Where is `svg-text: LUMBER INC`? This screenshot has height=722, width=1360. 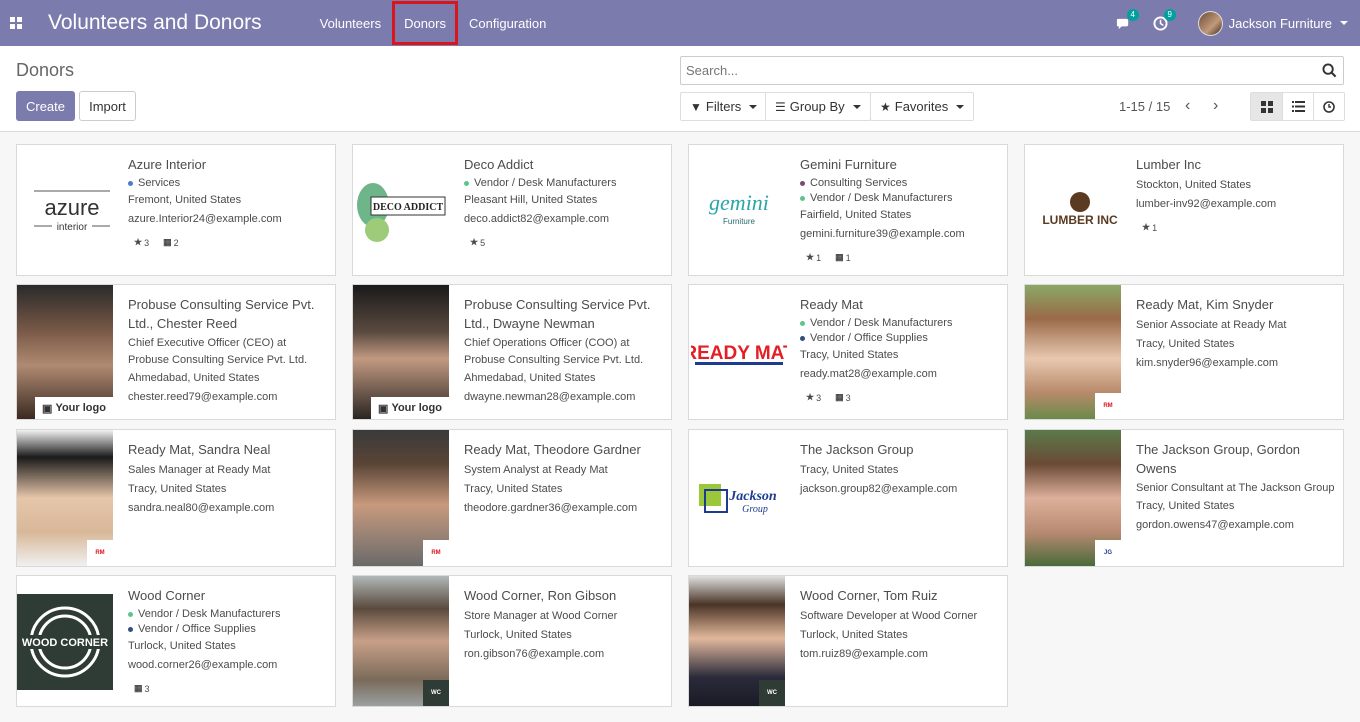
svg-text: LUMBER INC is located at coordinates (1080, 220).